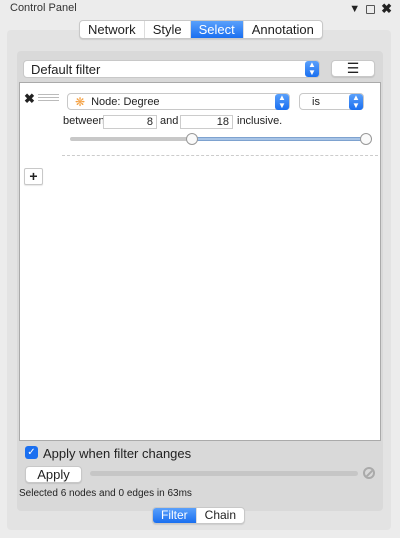 The height and width of the screenshot is (538, 400). What do you see at coordinates (53, 474) in the screenshot?
I see `apply-button: Apply` at bounding box center [53, 474].